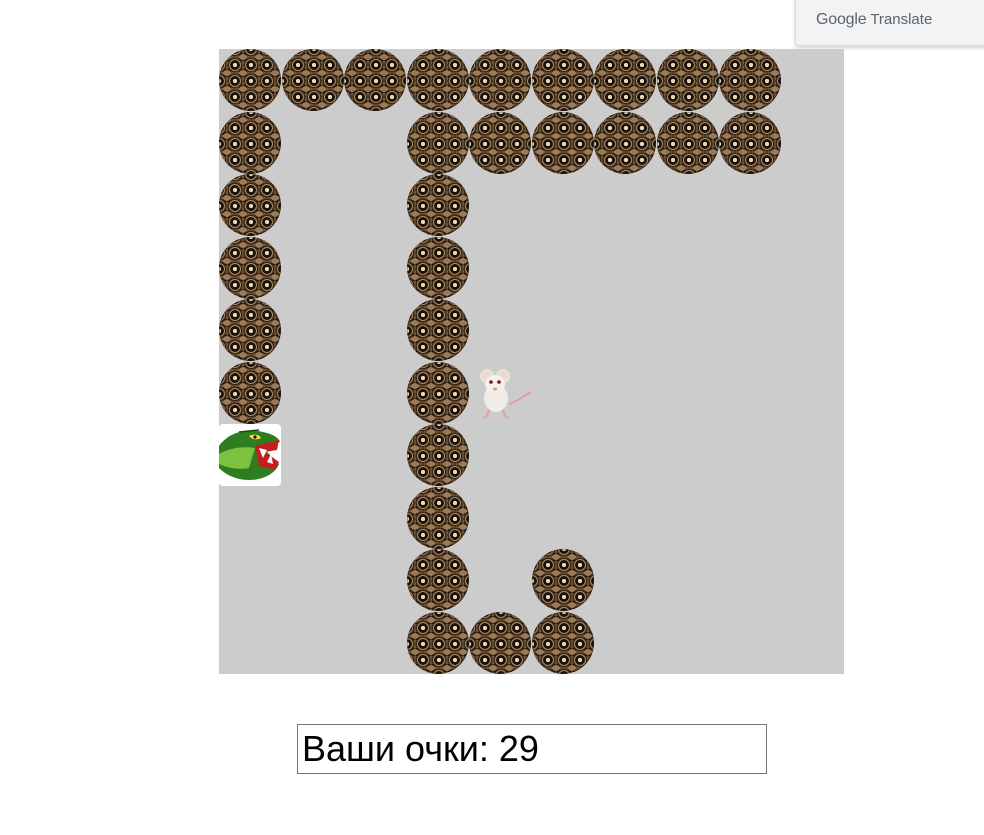  Describe the element at coordinates (500, 393) in the screenshot. I see `mouse-icon` at that location.